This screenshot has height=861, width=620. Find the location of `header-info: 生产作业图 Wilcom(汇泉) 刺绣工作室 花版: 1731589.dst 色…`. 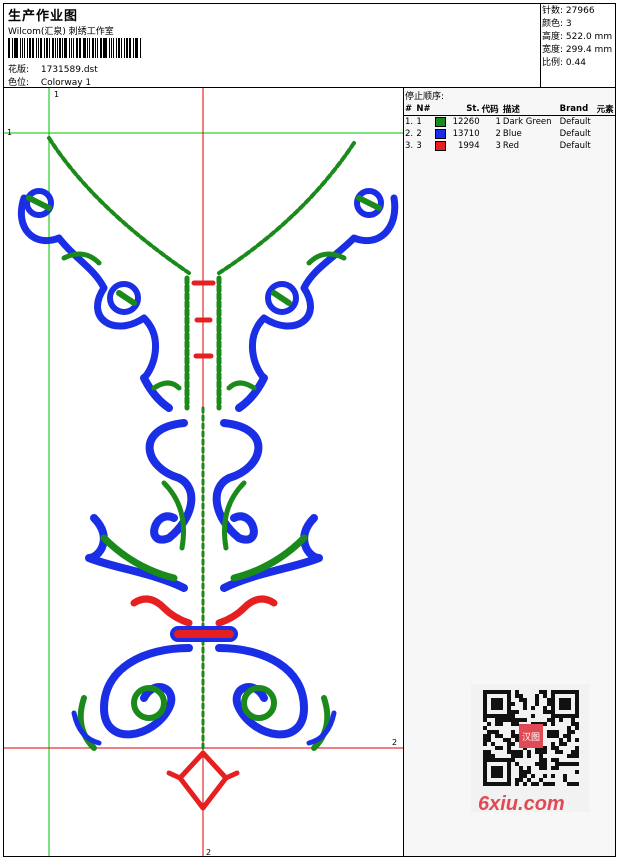

header-info: 生产作业图 Wilcom(汇泉) 刺绣工作室 花版: 1731589.dst 色… is located at coordinates (272, 46).